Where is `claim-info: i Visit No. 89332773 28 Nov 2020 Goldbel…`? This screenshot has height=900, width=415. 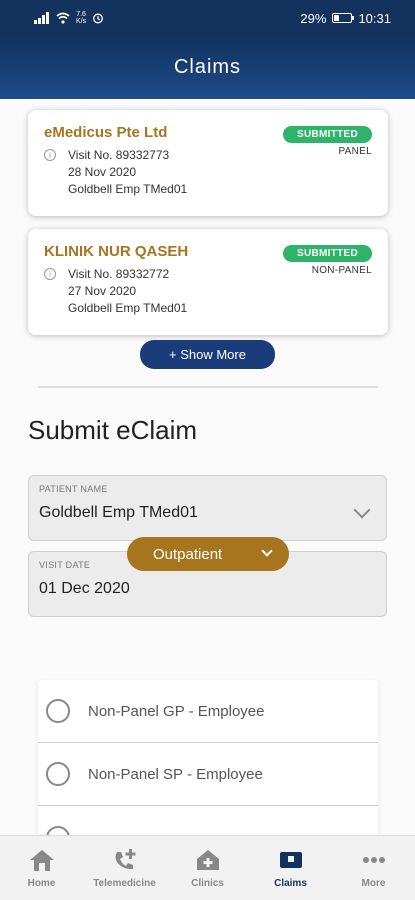
claim-info: i Visit No. 89332773 28 Nov 2020 Goldbel… is located at coordinates (208, 172).